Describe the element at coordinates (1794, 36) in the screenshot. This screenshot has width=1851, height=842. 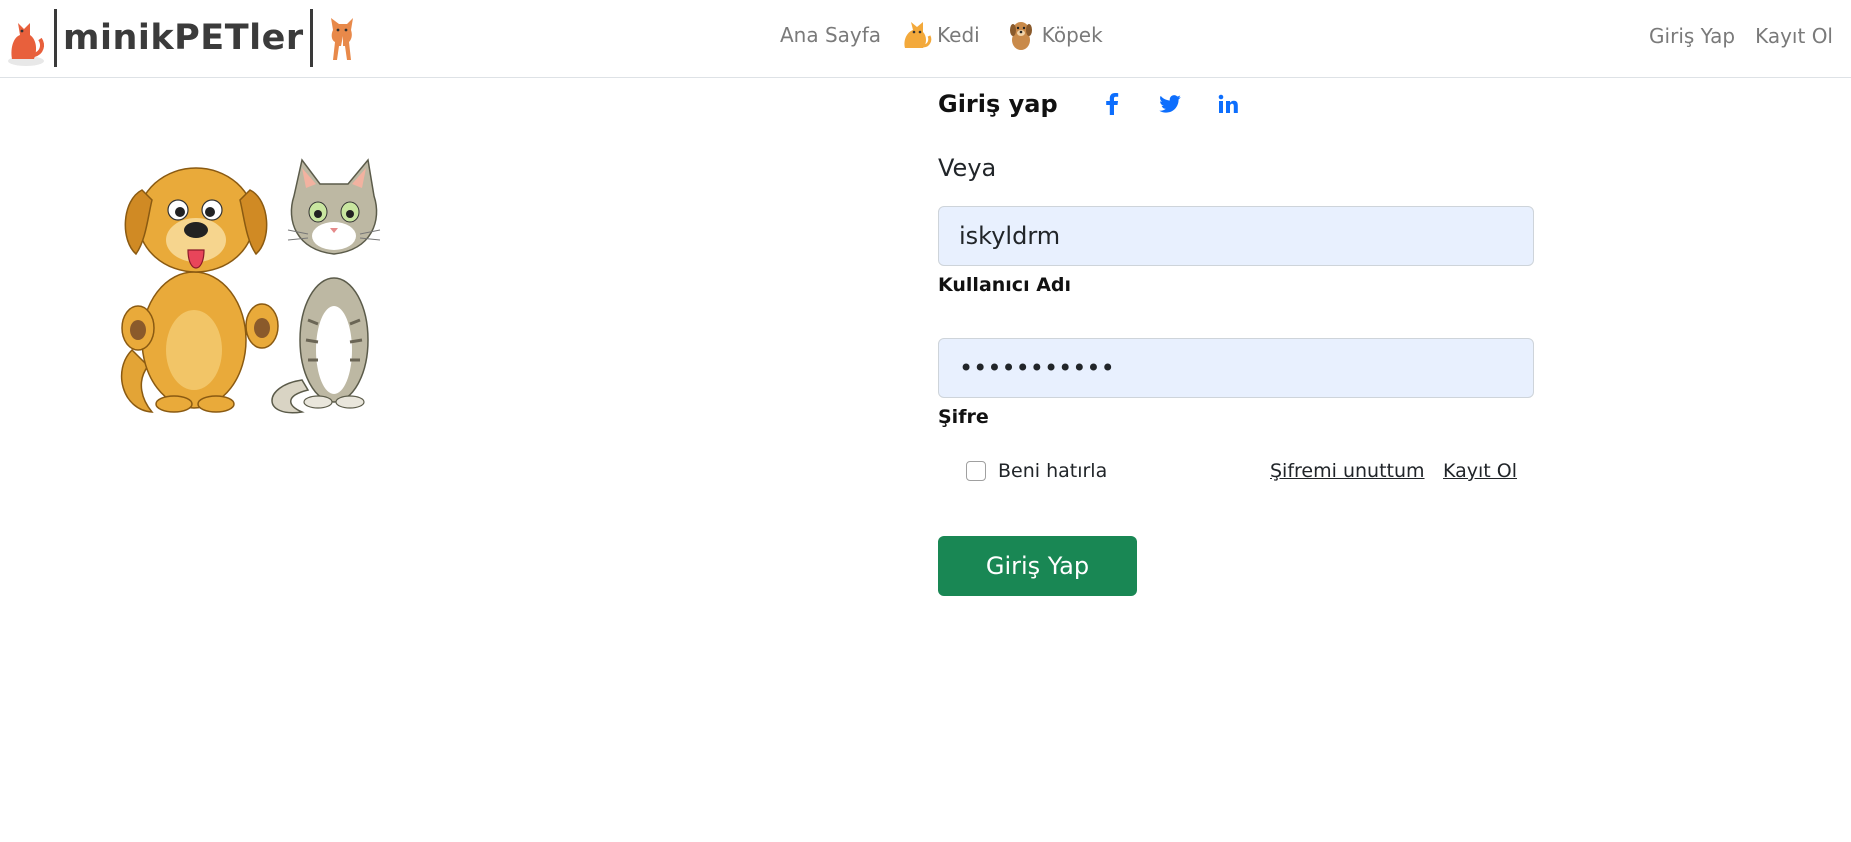
I see `nav-register-link: Kayıt Ol` at that location.